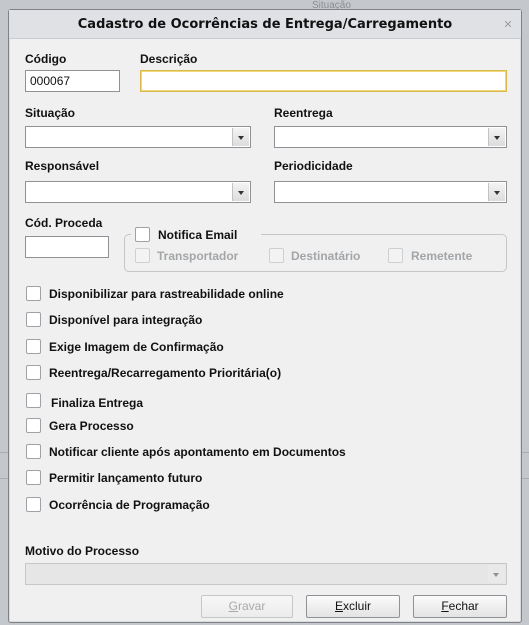 This screenshot has width=529, height=625. What do you see at coordinates (169, 59) in the screenshot?
I see `descricao-label: Descrição` at bounding box center [169, 59].